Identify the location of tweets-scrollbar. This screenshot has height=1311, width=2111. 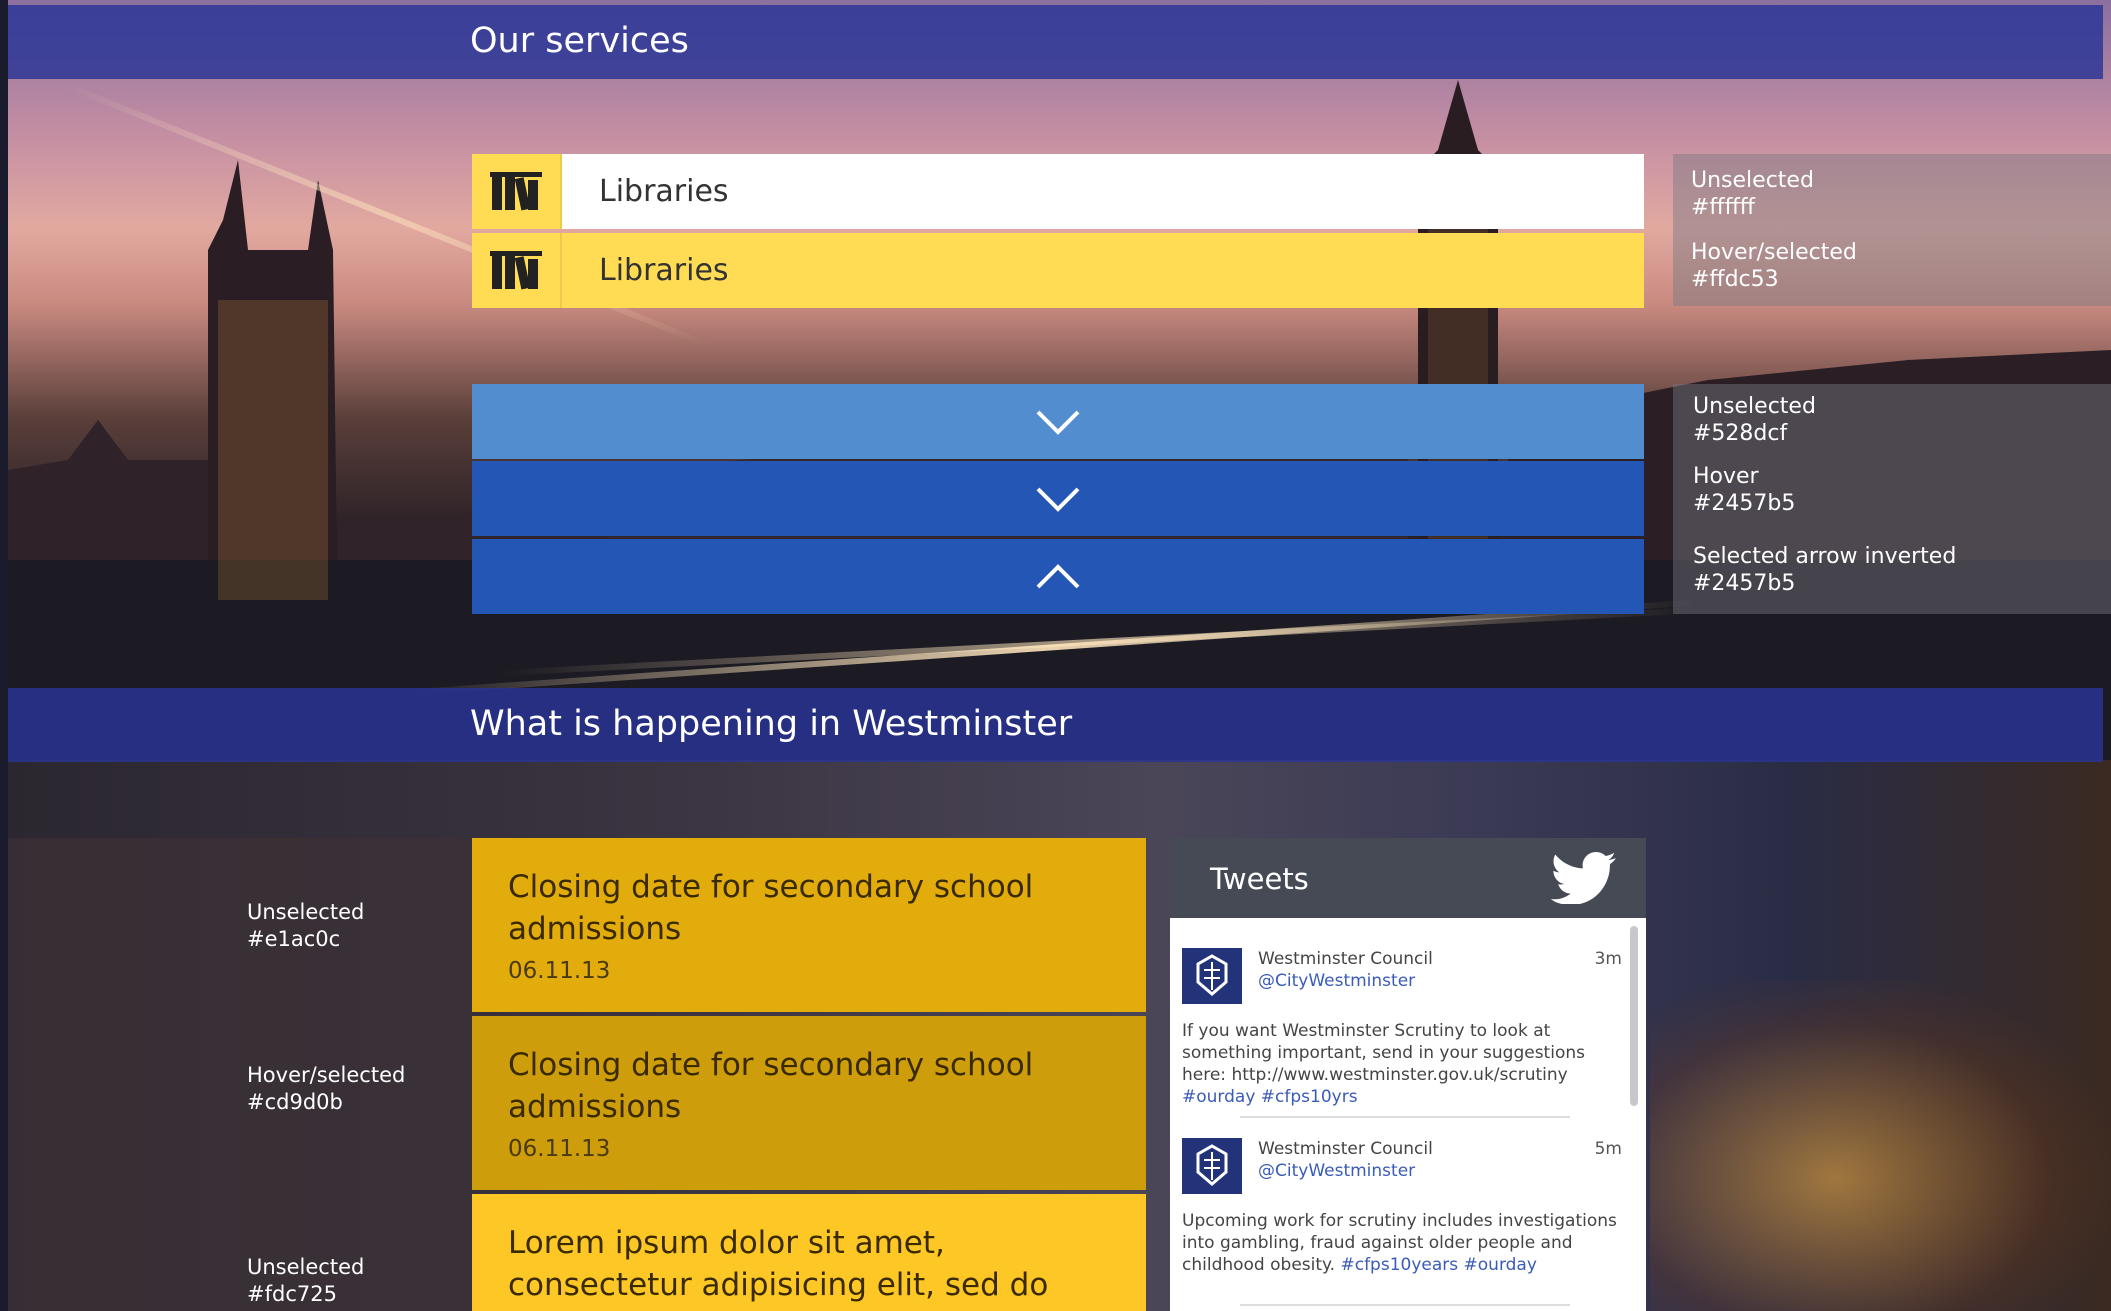
(1634, 1016).